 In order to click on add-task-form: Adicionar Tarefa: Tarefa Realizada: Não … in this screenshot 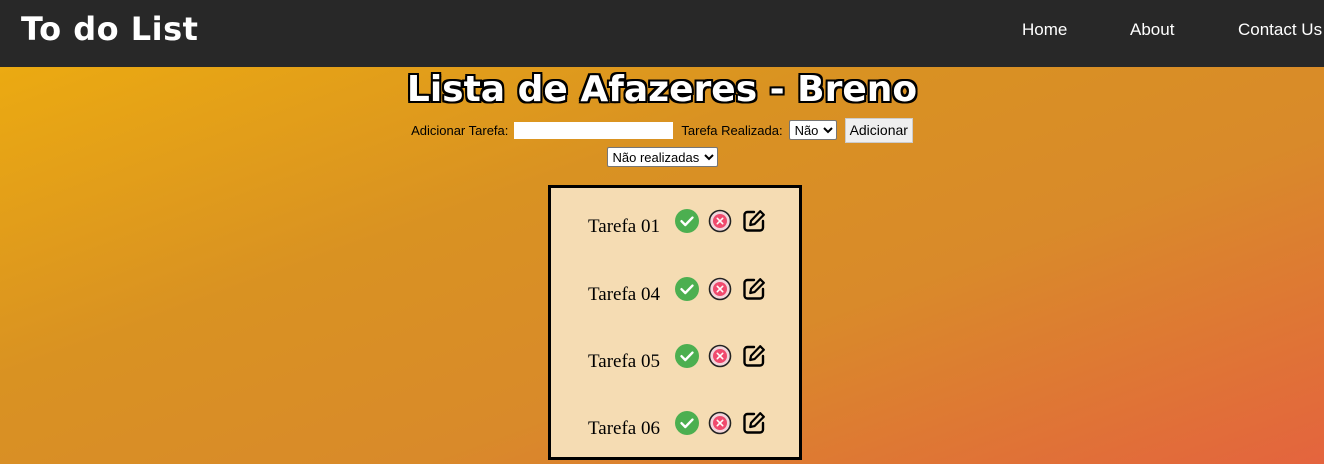, I will do `click(662, 130)`.